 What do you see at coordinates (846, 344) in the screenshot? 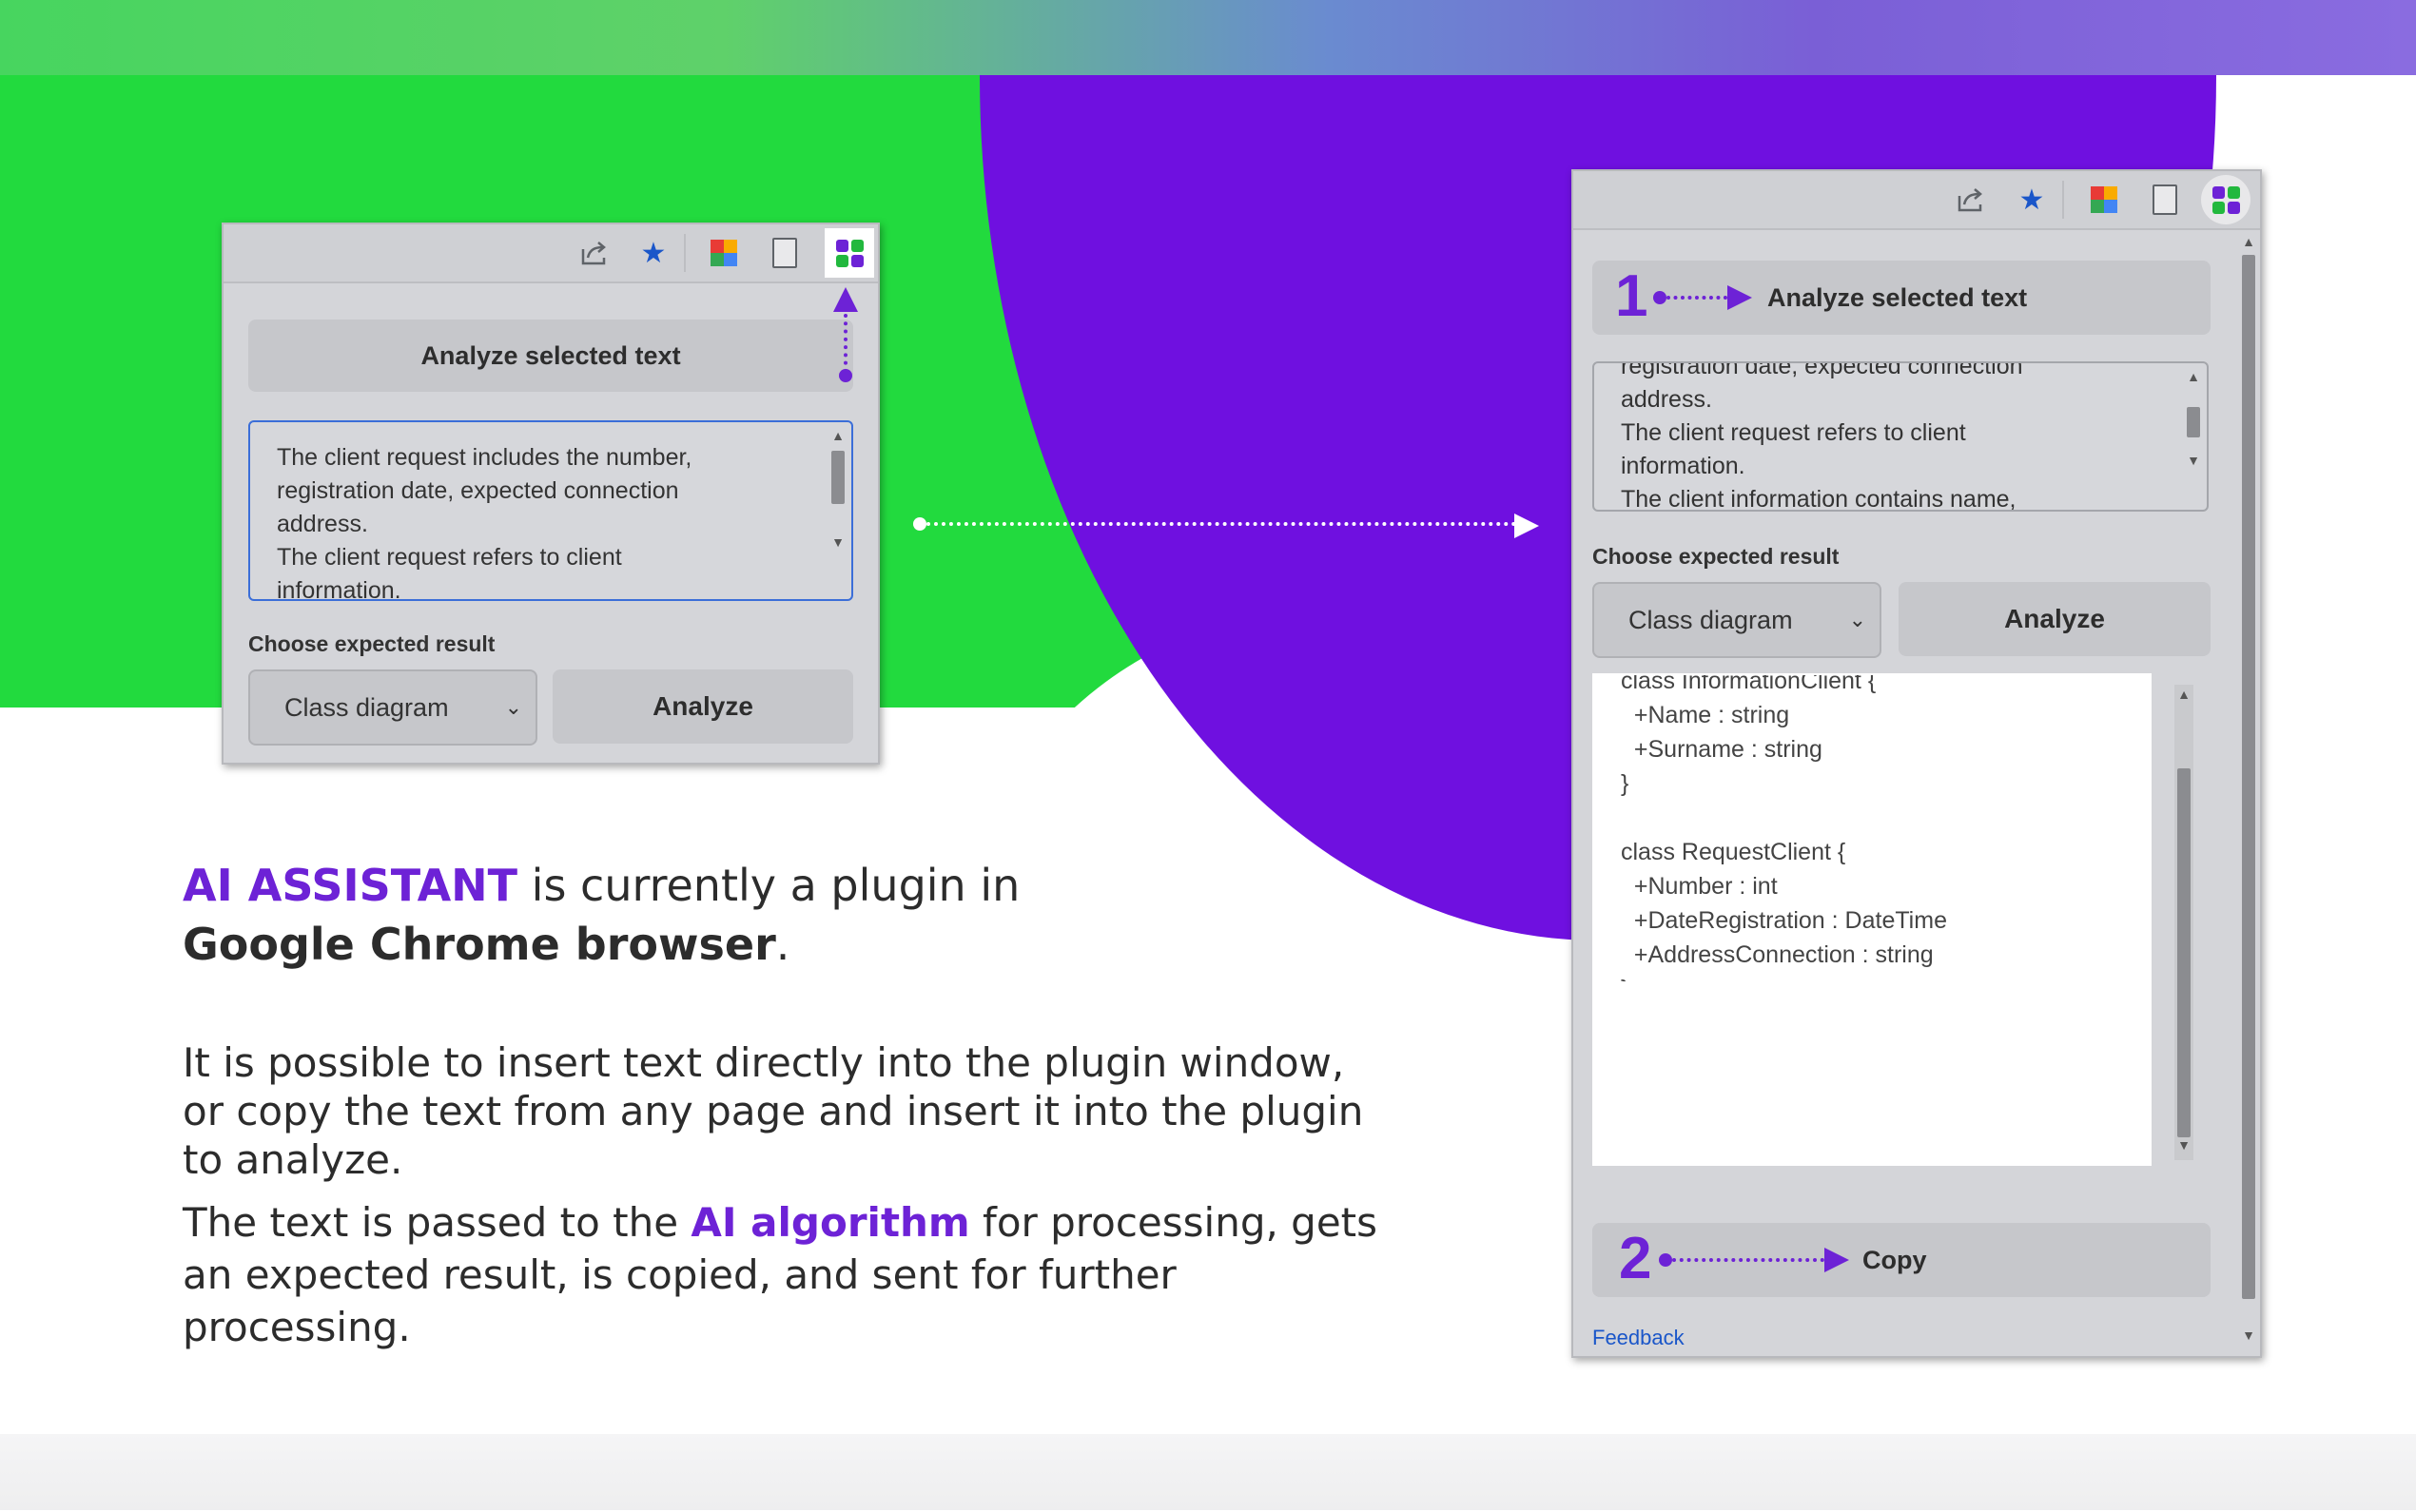
I see `dotted-connector-vertical` at bounding box center [846, 344].